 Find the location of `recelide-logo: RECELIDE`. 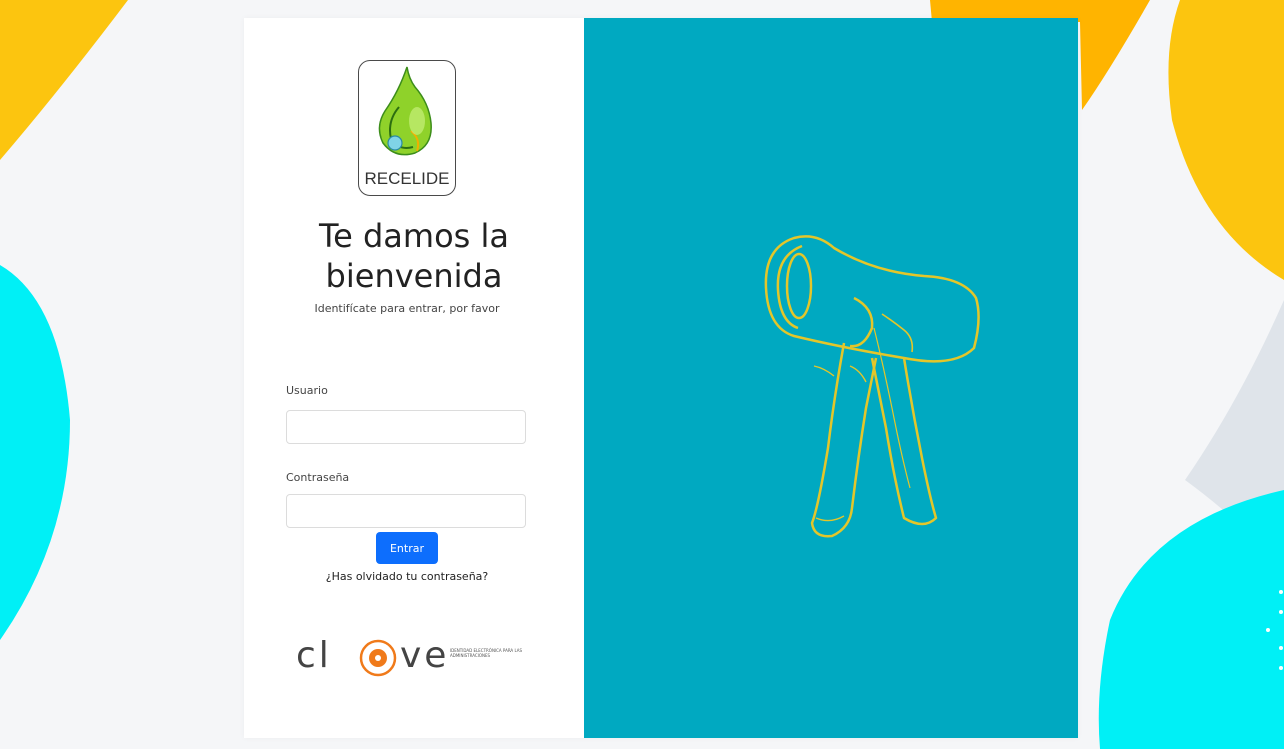

recelide-logo: RECELIDE is located at coordinates (407, 128).